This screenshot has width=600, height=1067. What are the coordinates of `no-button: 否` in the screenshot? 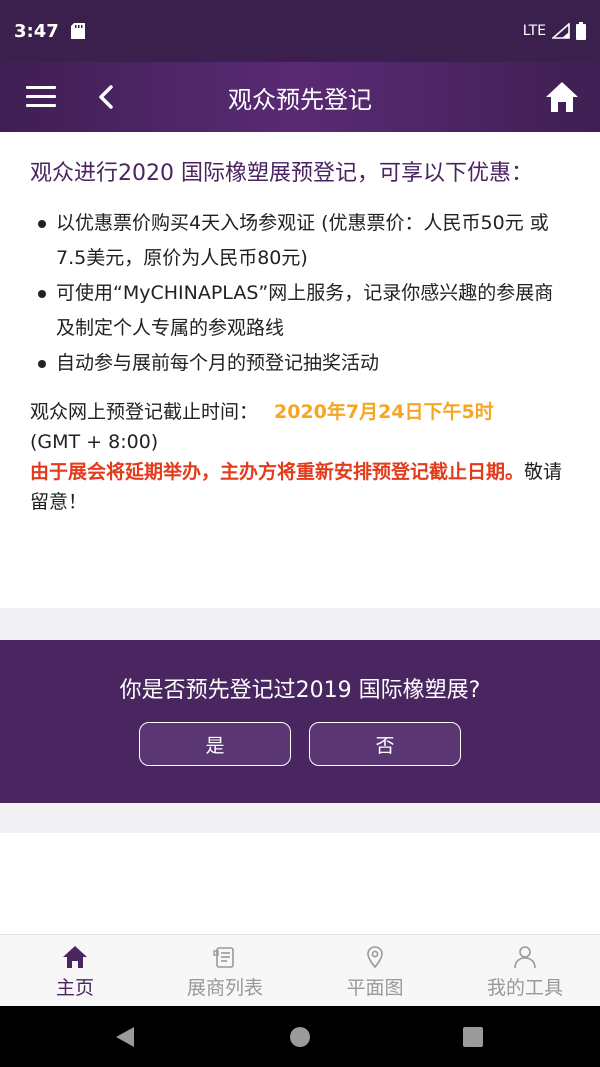 It's located at (385, 744).